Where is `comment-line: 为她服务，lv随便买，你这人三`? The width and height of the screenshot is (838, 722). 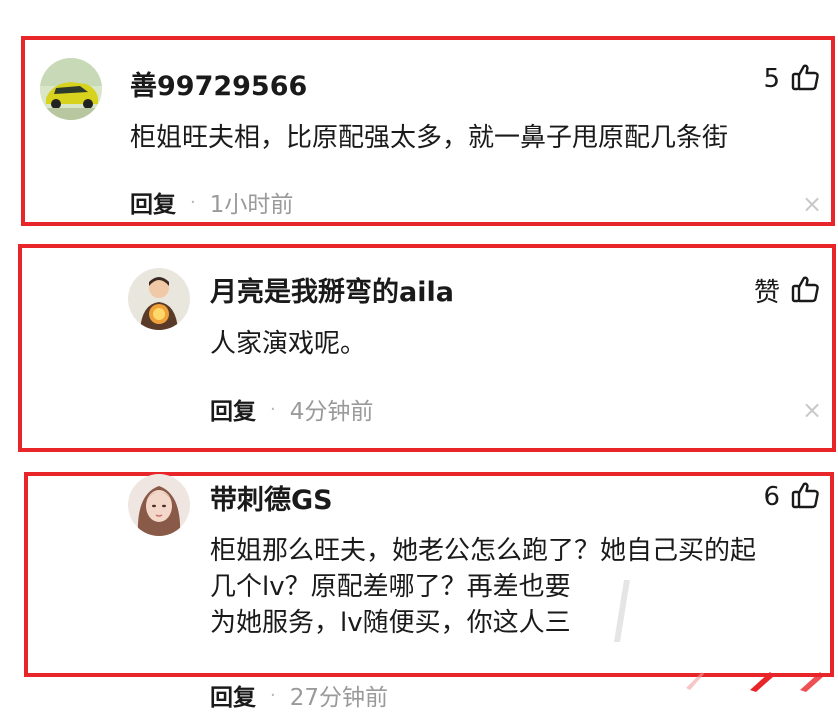
comment-line: 为她服务，lv随便买，你这人三 is located at coordinates (390, 623).